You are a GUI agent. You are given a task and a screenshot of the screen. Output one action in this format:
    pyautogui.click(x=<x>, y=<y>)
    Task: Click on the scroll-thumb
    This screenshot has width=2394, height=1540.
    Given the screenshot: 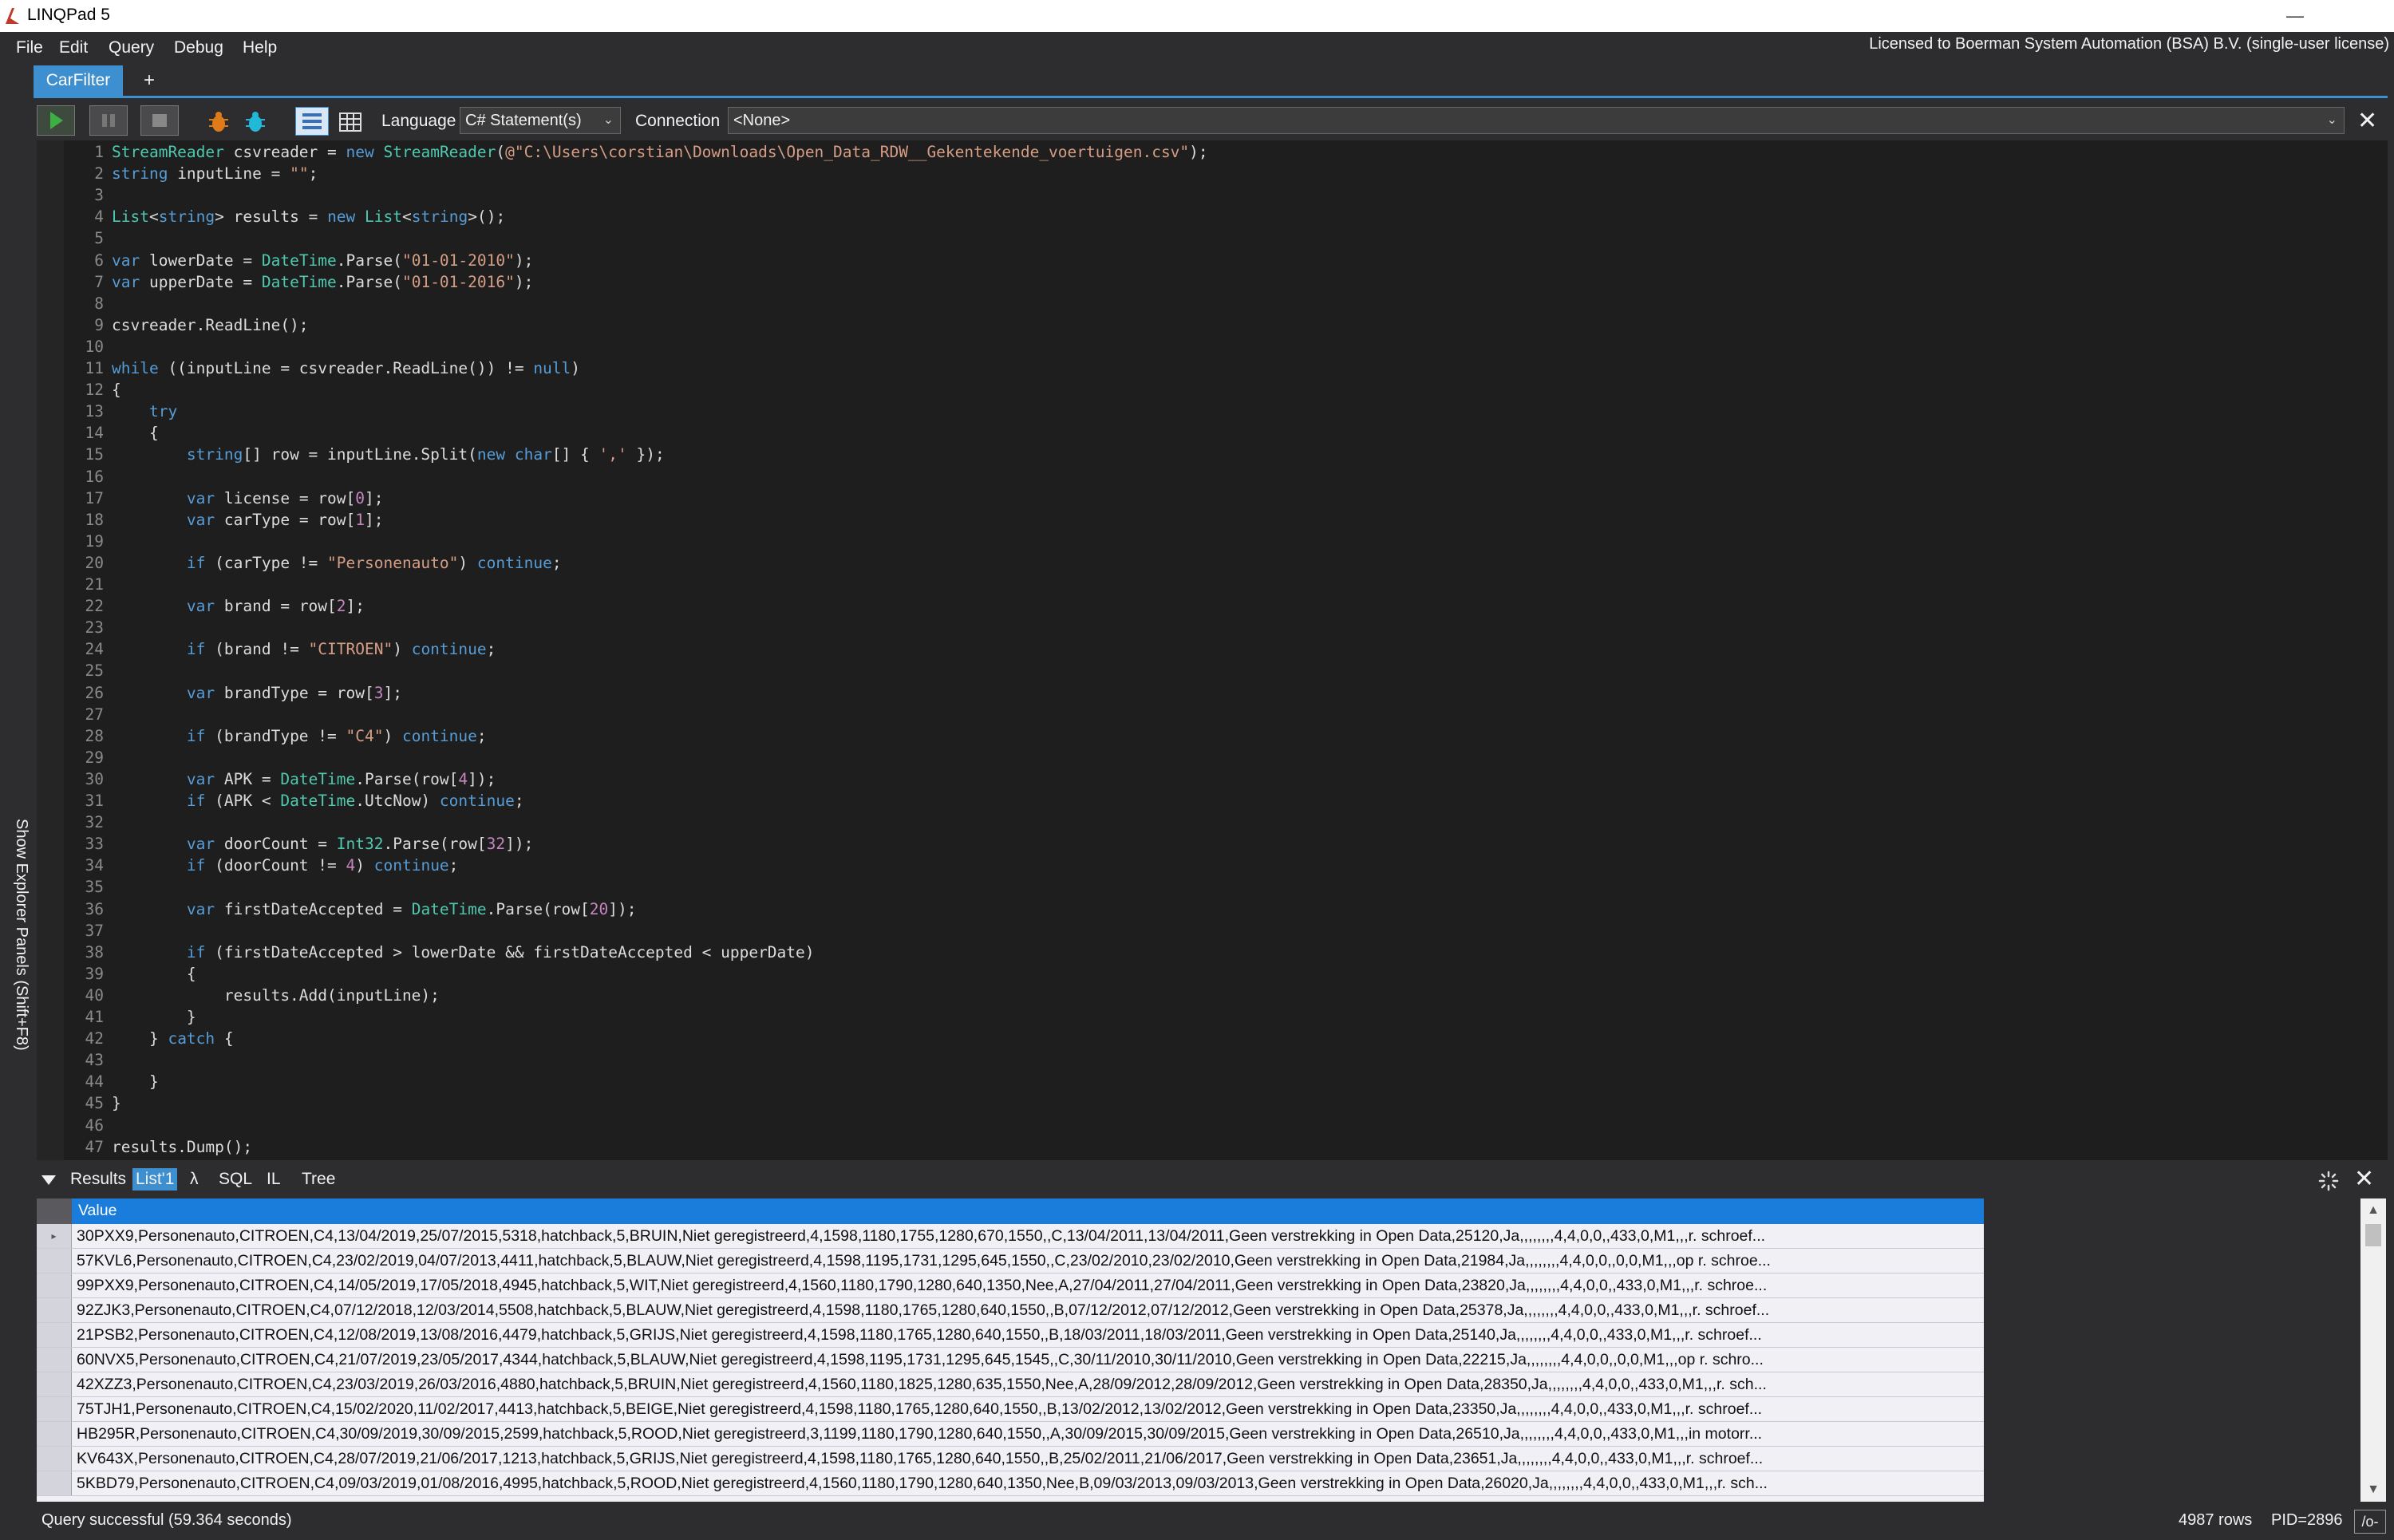 What is the action you would take?
    pyautogui.click(x=2373, y=1235)
    